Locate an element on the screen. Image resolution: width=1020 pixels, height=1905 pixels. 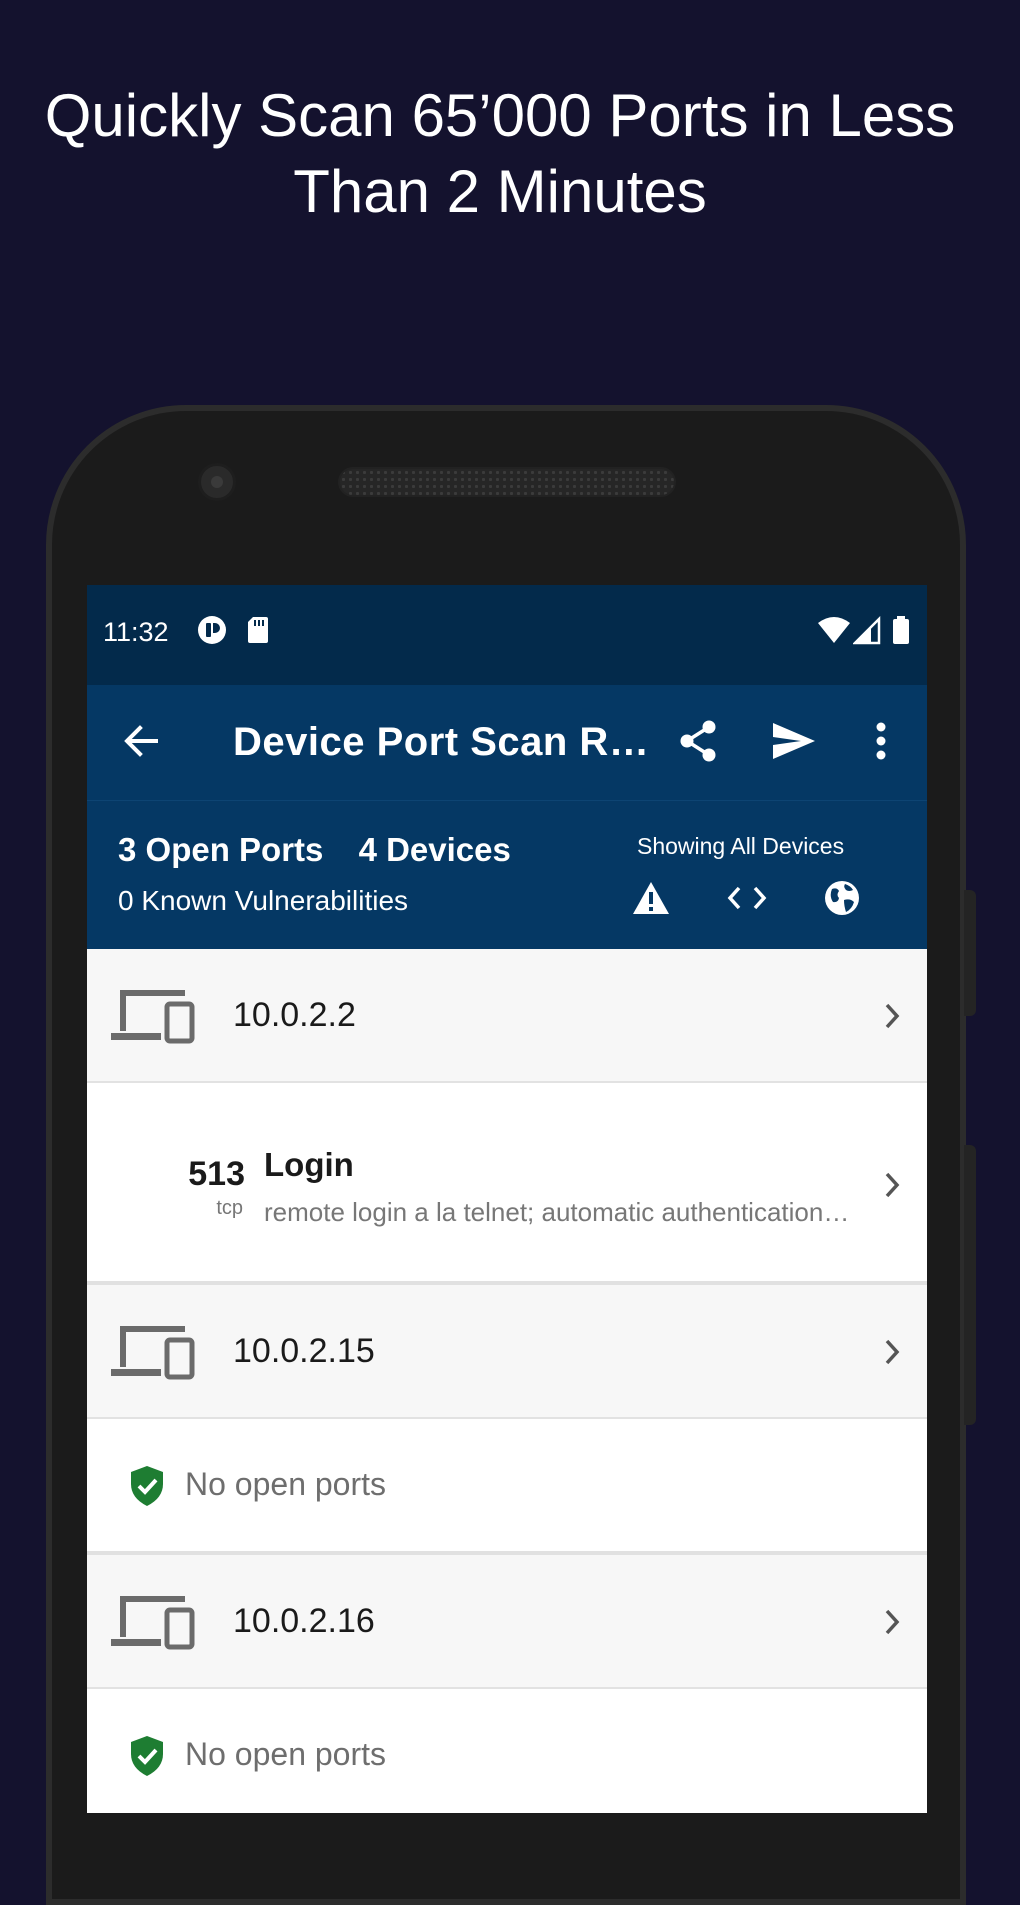
phone-side-button-top is located at coordinates (970, 953).